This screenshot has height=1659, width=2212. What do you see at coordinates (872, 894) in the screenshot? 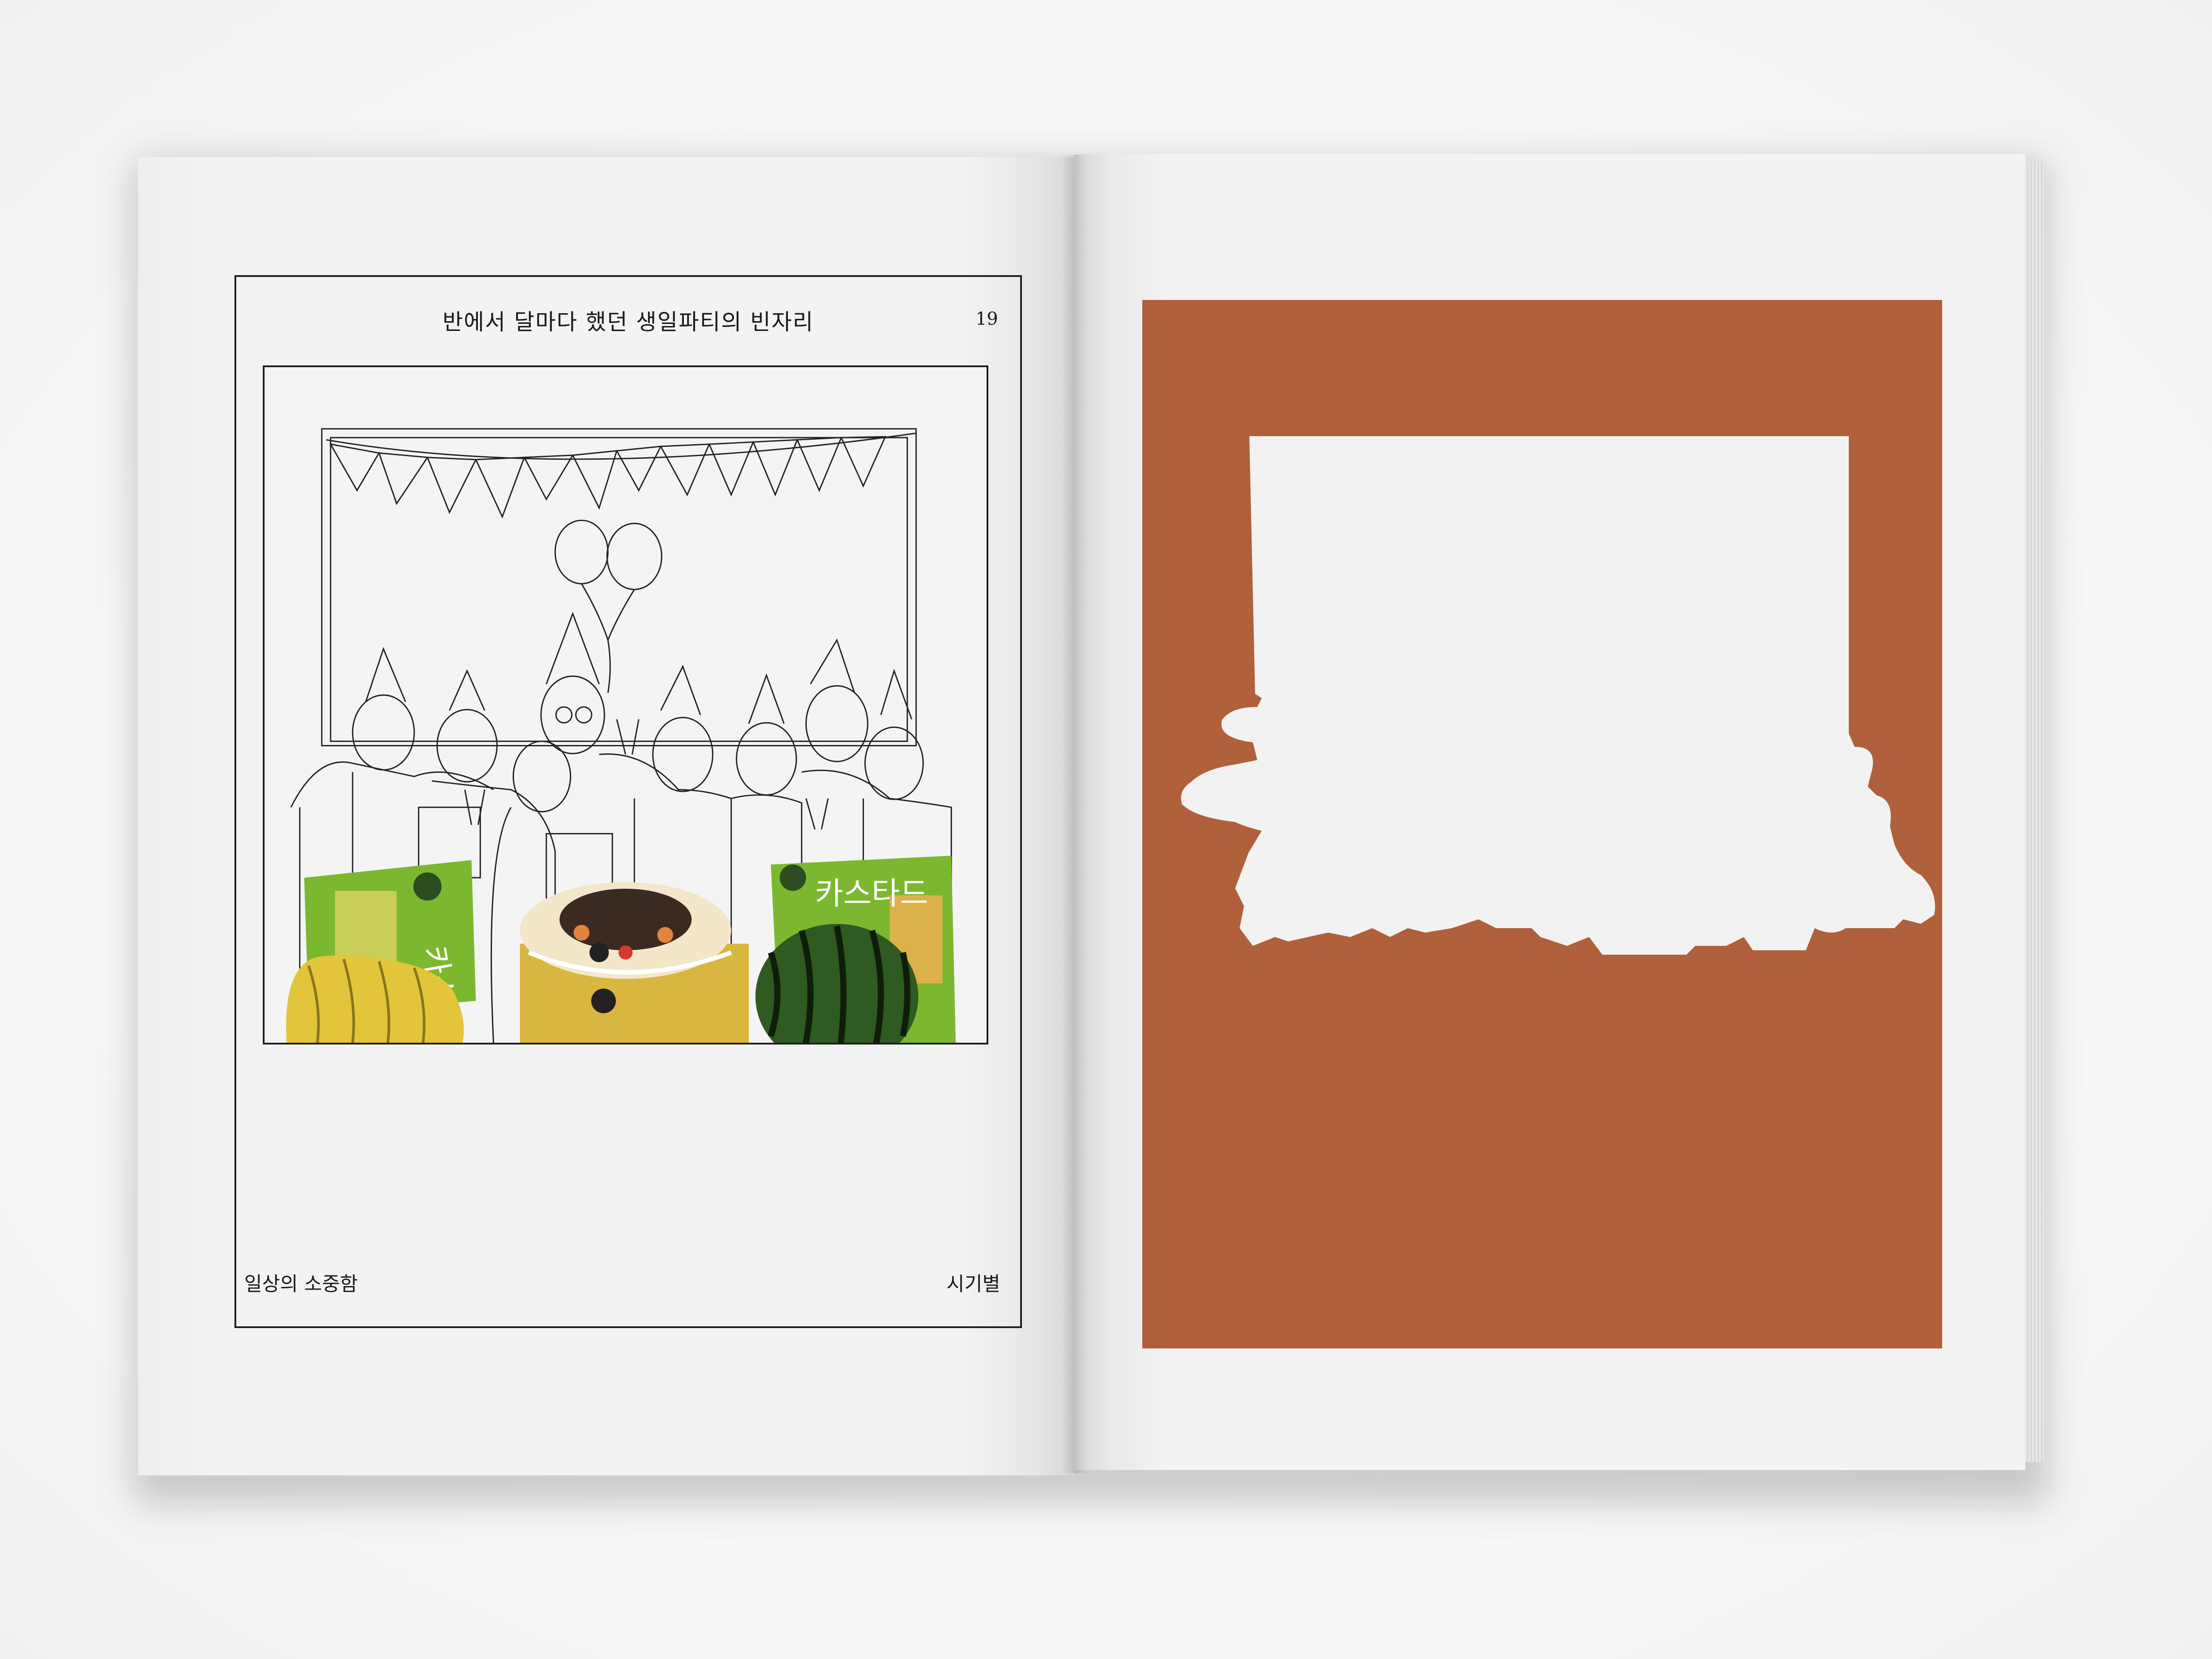
I see `svg-text: 카스타드` at bounding box center [872, 894].